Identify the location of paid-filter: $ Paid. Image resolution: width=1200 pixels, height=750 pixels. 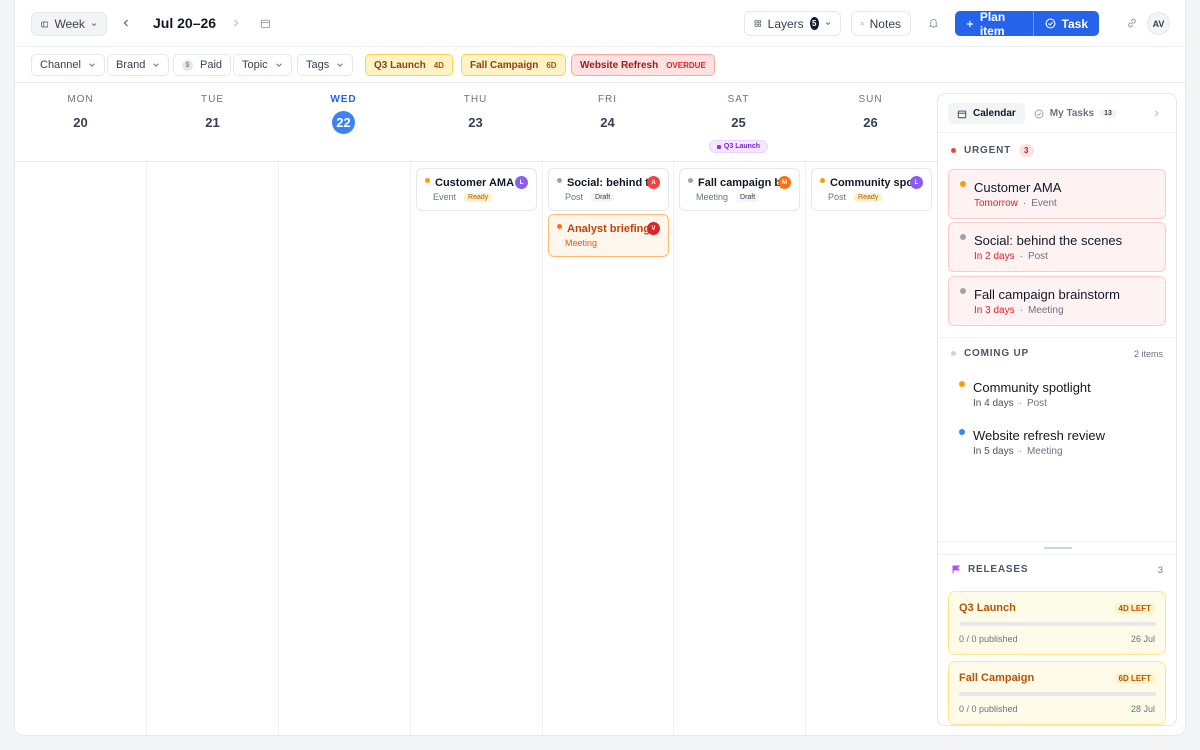
(202, 65).